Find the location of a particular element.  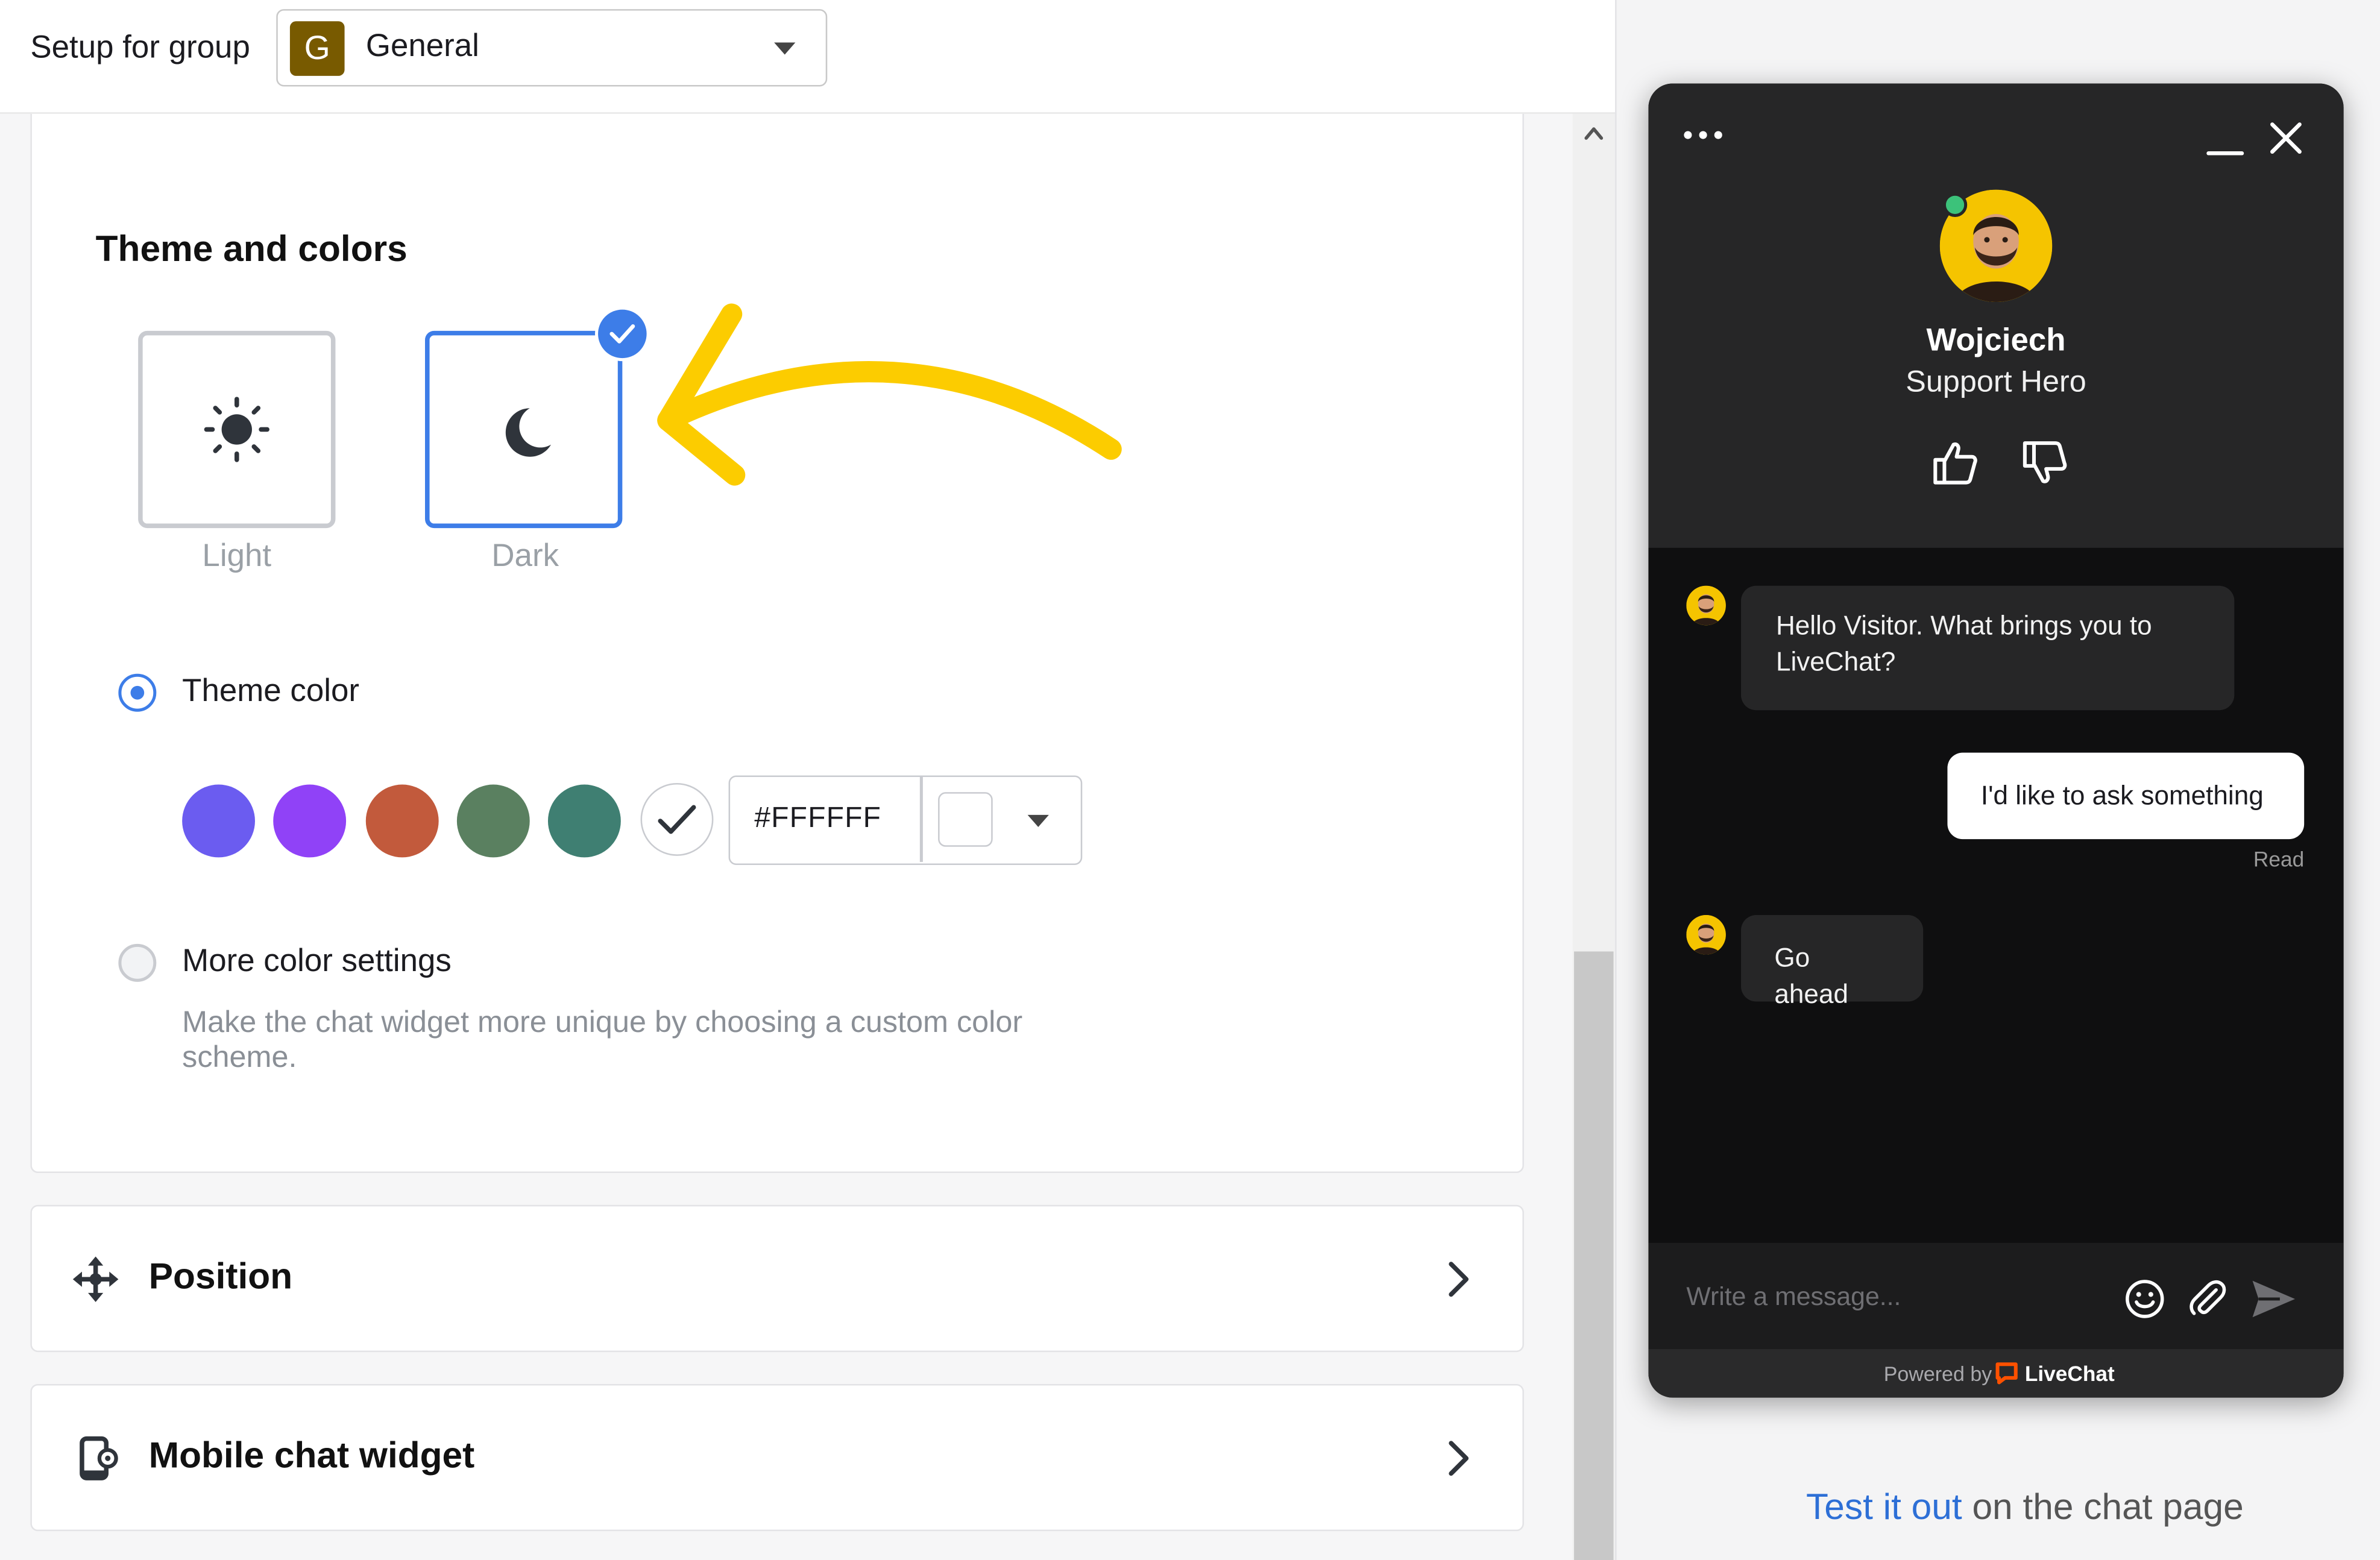

test-it-out-link: Test it out is located at coordinates (1884, 1507).